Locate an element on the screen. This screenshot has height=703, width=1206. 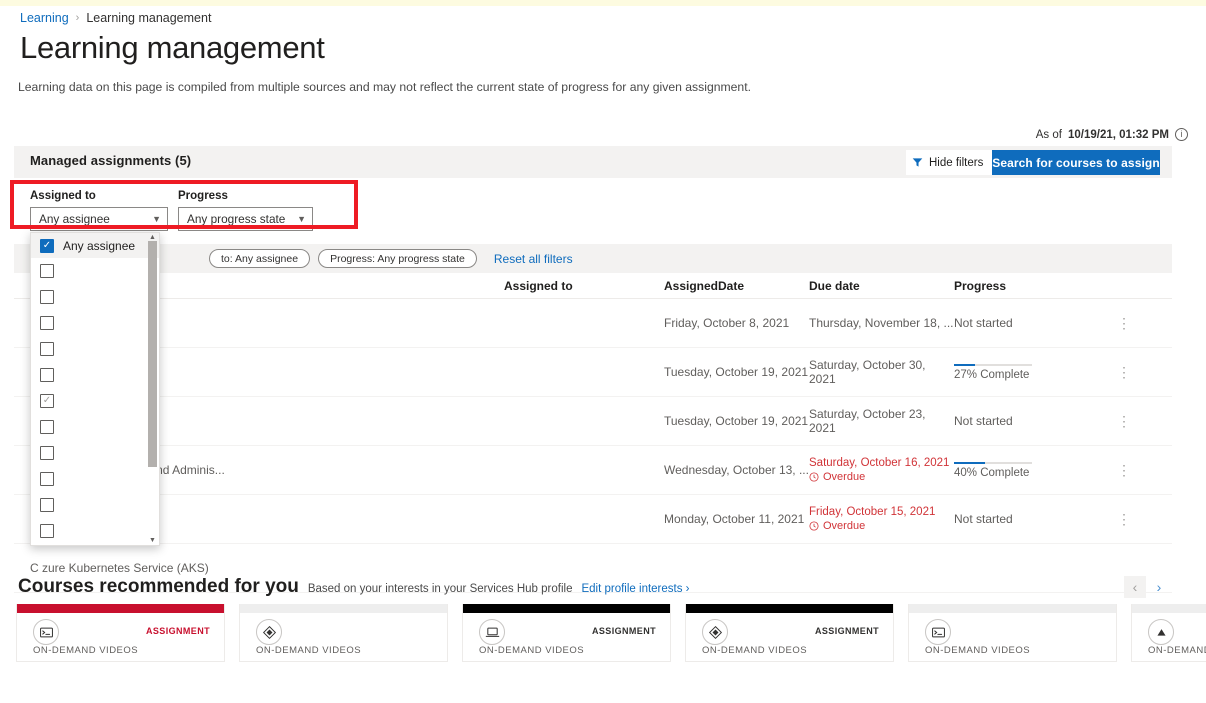
laptop-icon is located at coordinates (492, 632).